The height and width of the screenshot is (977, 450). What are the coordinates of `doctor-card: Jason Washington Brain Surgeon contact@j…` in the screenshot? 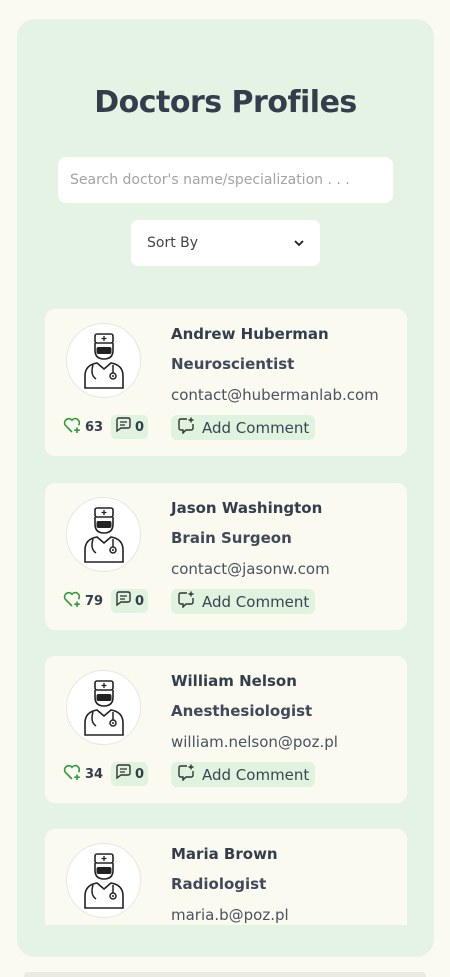 It's located at (226, 556).